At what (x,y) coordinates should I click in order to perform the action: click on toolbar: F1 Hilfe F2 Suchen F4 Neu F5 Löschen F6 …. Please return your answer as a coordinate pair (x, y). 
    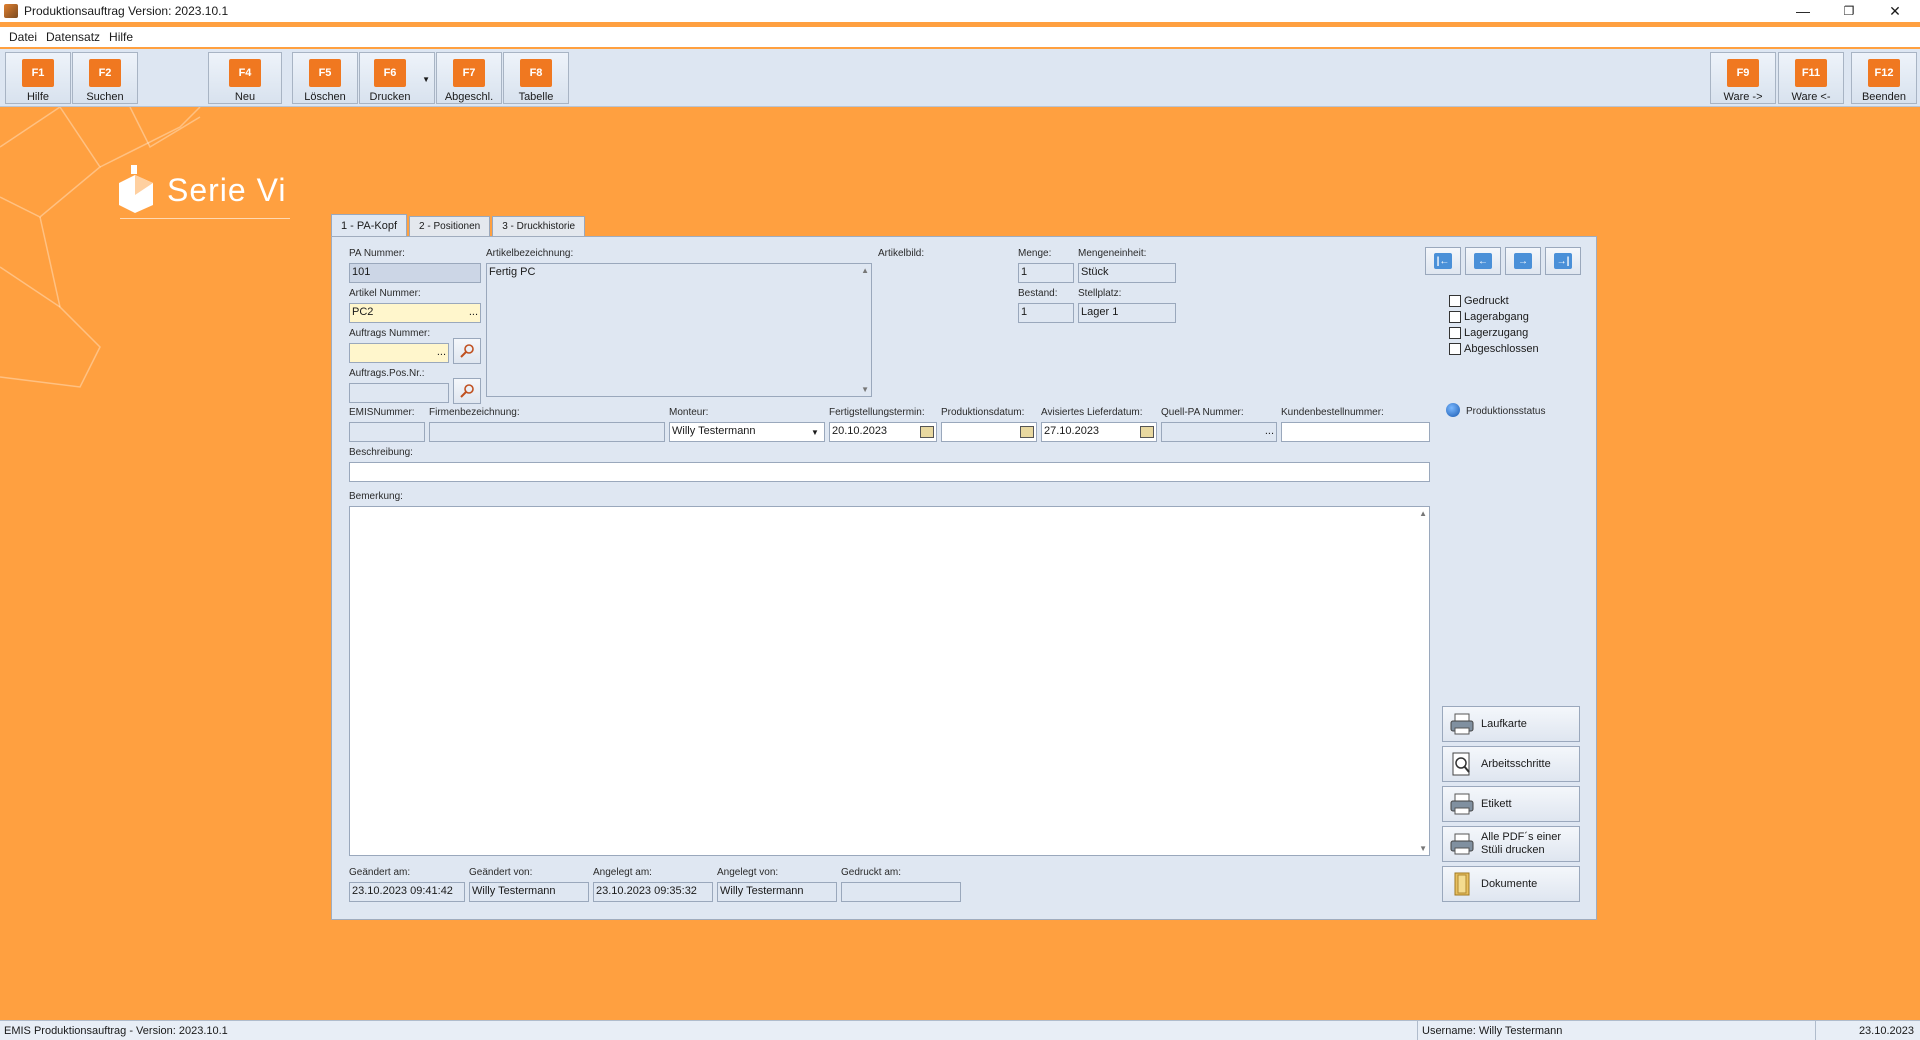
    Looking at the image, I should click on (960, 78).